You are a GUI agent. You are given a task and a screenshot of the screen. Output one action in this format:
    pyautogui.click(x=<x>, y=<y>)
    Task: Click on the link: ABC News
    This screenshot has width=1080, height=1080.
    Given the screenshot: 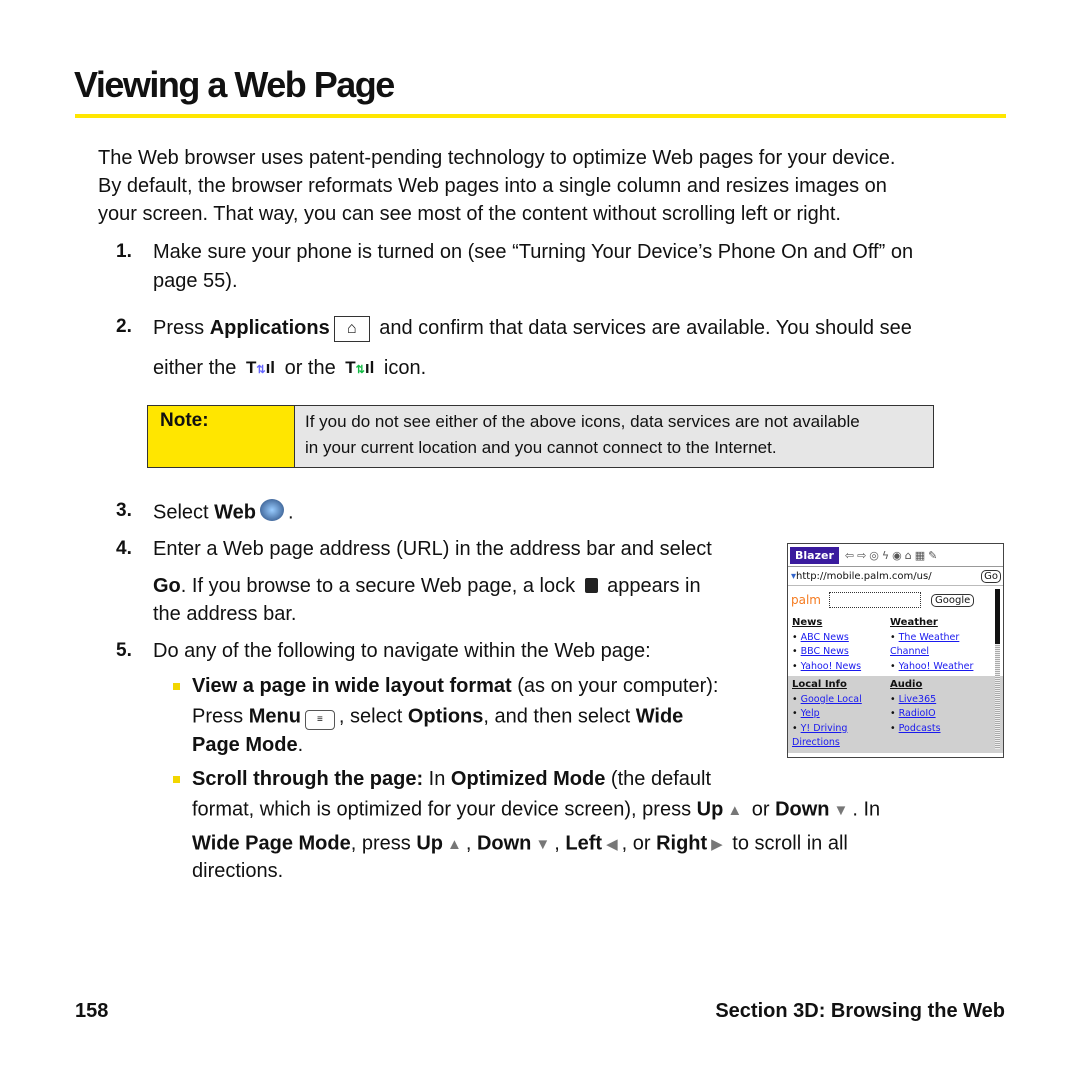 What is the action you would take?
    pyautogui.click(x=824, y=637)
    